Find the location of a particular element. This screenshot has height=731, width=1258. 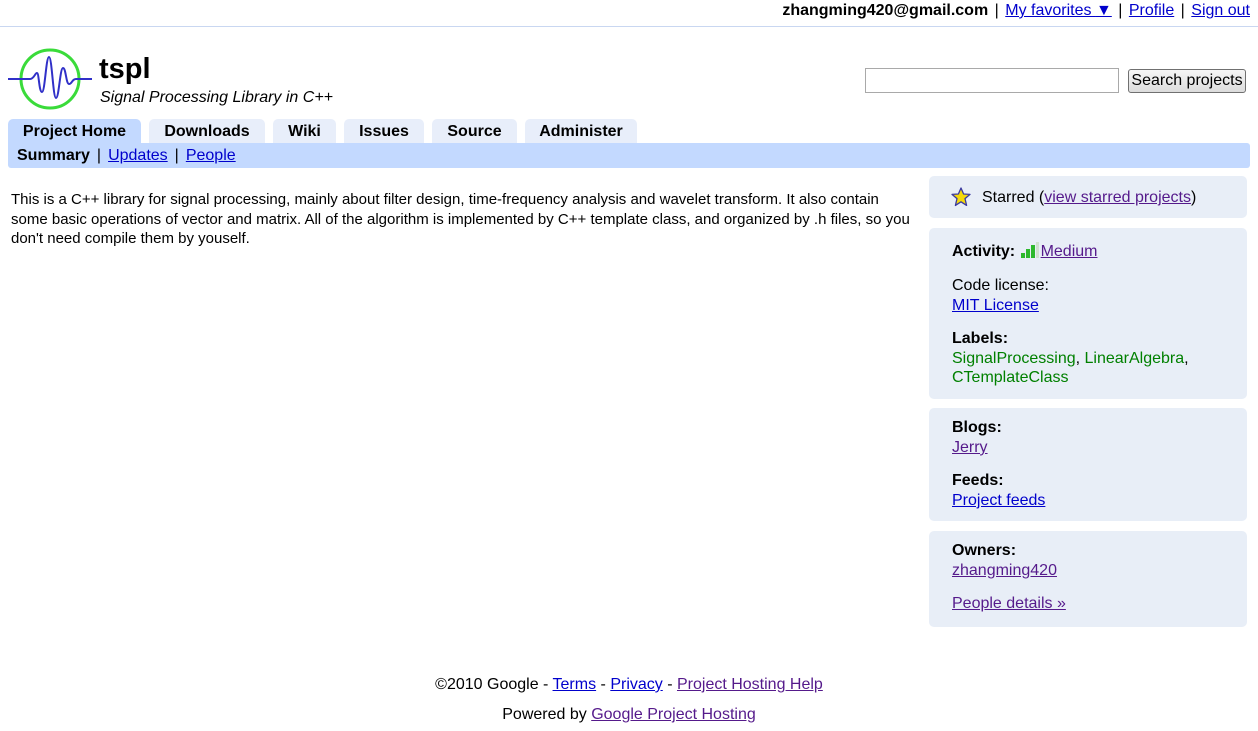

starred-line: Starred (view starred projects) is located at coordinates (1089, 197).